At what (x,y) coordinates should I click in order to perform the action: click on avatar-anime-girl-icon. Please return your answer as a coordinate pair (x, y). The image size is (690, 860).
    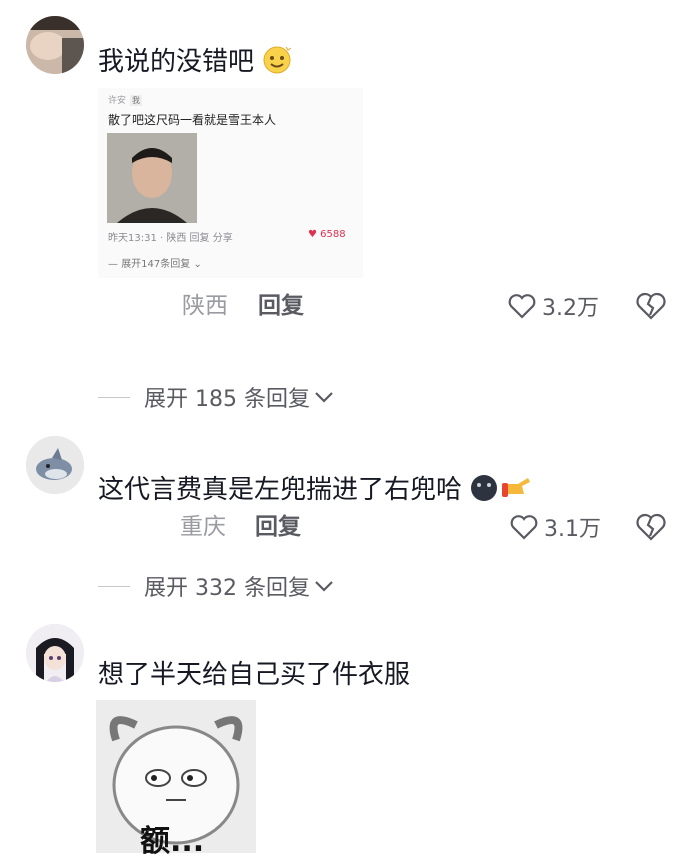
    Looking at the image, I should click on (55, 653).